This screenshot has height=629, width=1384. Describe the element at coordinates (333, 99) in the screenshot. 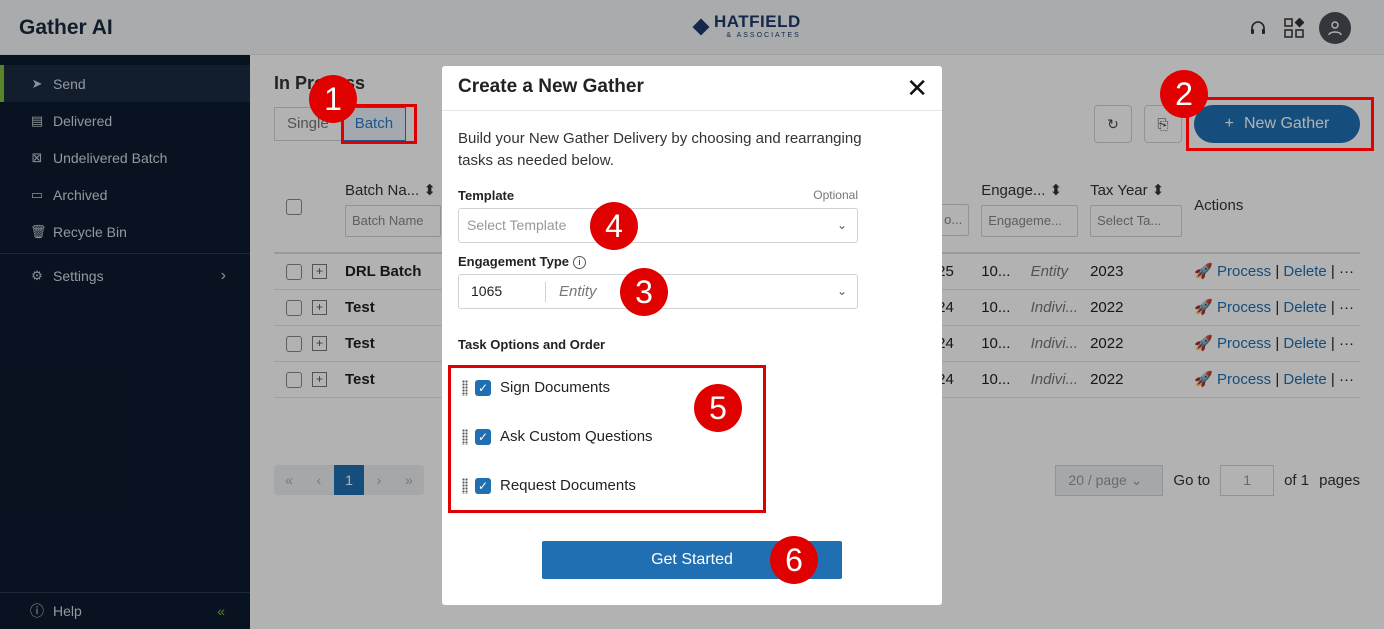

I see `callout-badge-1: 1` at that location.